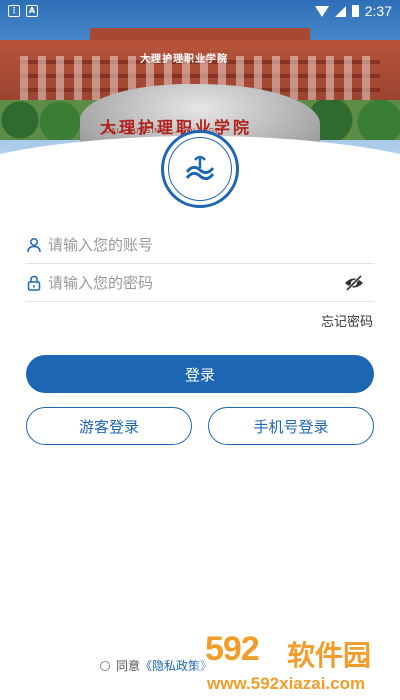 This screenshot has width=400, height=700. Describe the element at coordinates (347, 320) in the screenshot. I see `forgot-password-link: 忘记密码` at that location.